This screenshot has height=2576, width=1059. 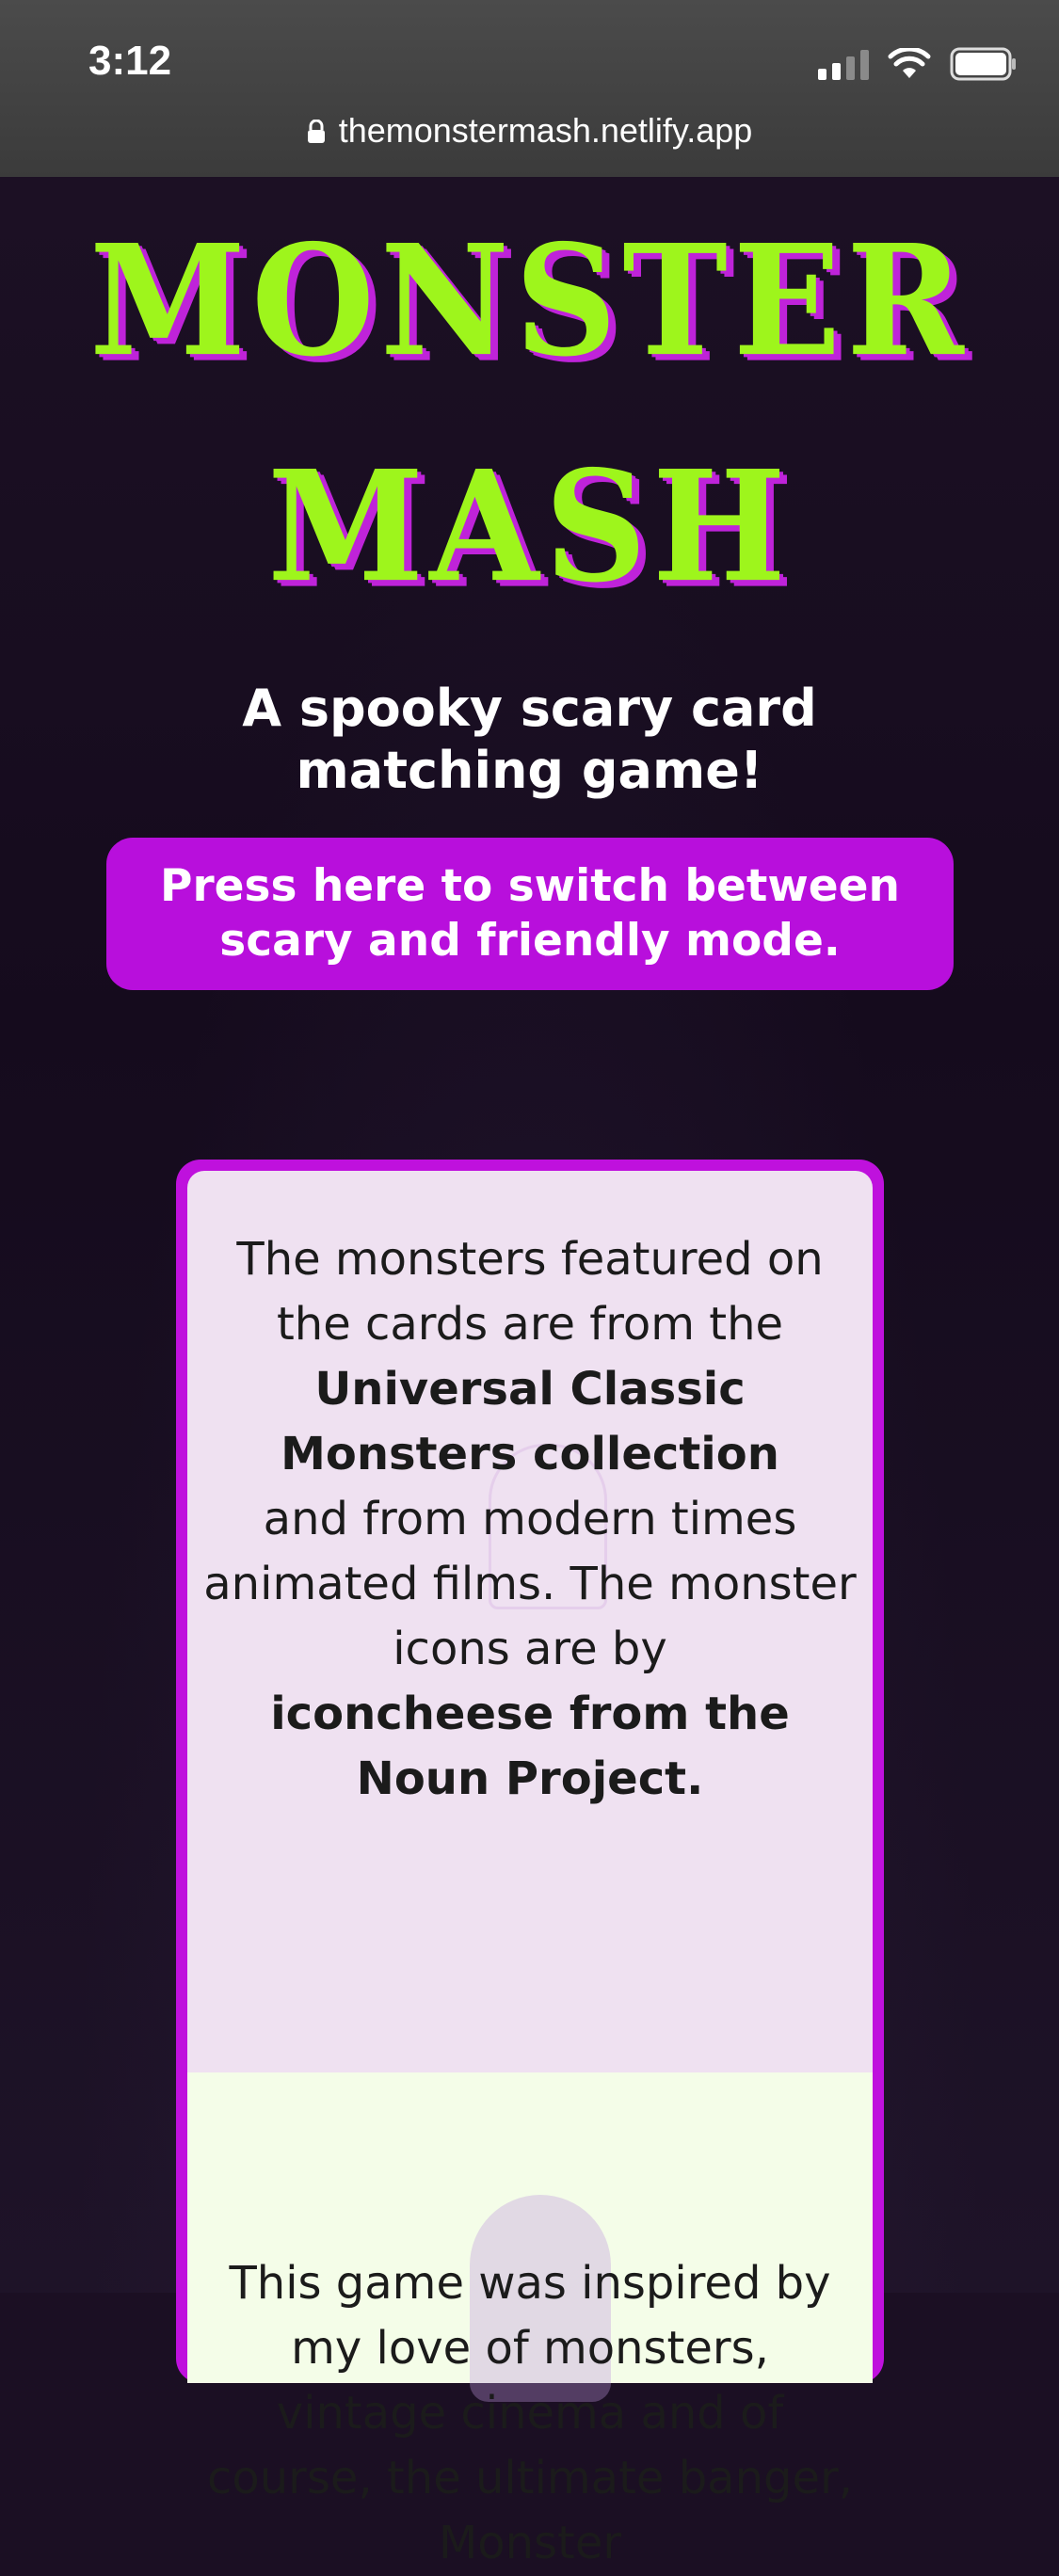 What do you see at coordinates (530, 1421) in the screenshot?
I see `credits-collection: Universal Classic Monsters collection` at bounding box center [530, 1421].